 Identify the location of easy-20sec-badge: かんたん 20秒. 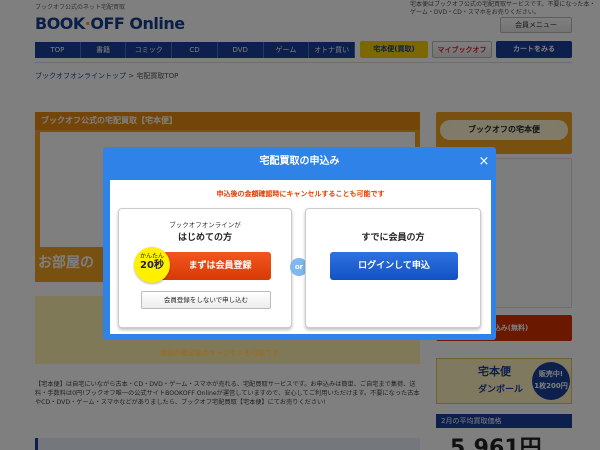
(152, 265).